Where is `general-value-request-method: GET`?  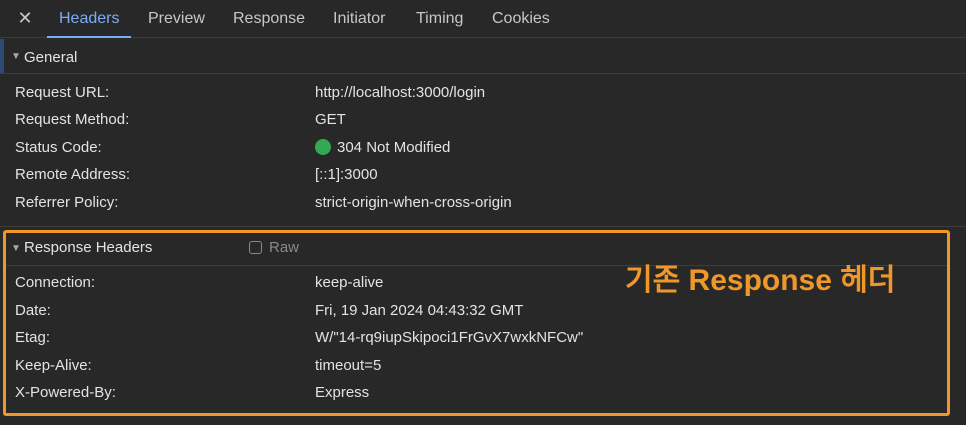
general-value-request-method: GET is located at coordinates (330, 119).